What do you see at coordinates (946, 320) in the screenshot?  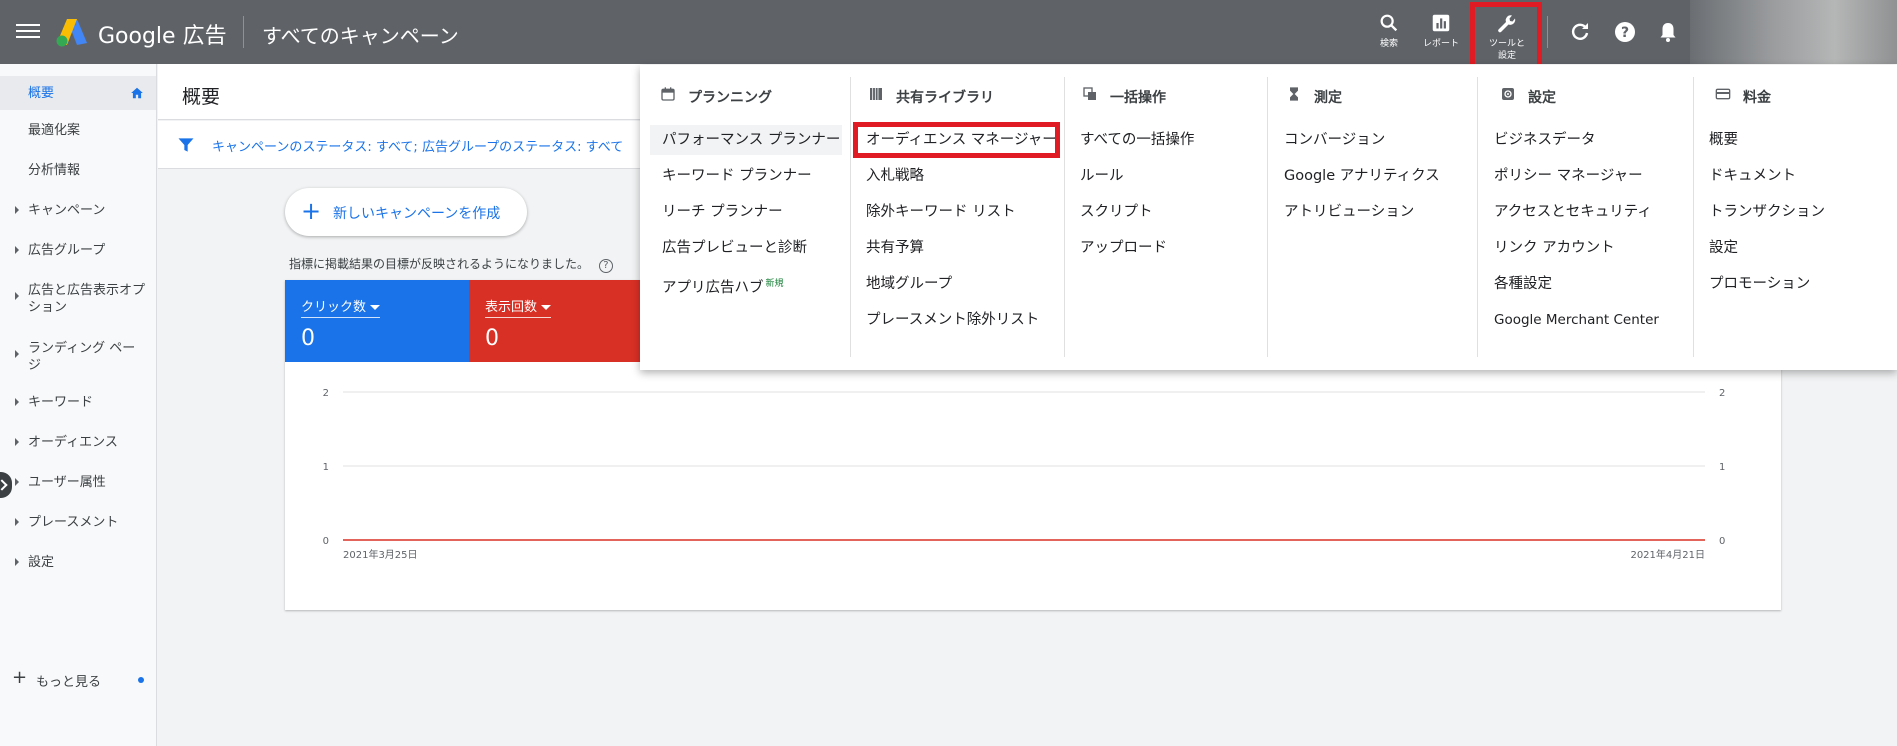 I see `menu-item-placement-exclusion-lists: プレースメント除外リスト` at bounding box center [946, 320].